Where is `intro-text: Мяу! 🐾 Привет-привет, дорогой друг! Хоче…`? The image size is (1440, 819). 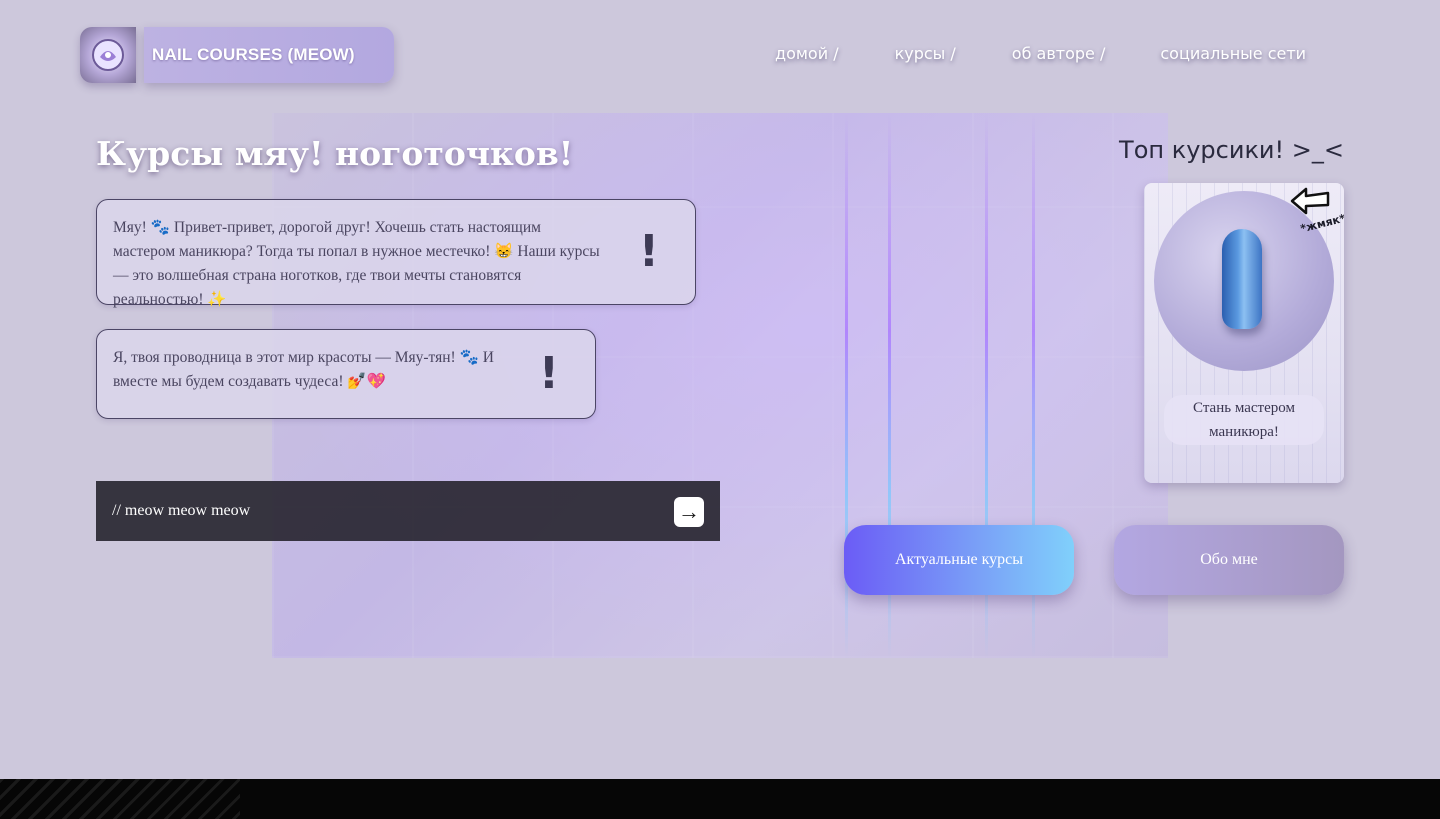
intro-text: Мяу! 🐾 Привет-привет, дорогой друг! Хоче… is located at coordinates (356, 263).